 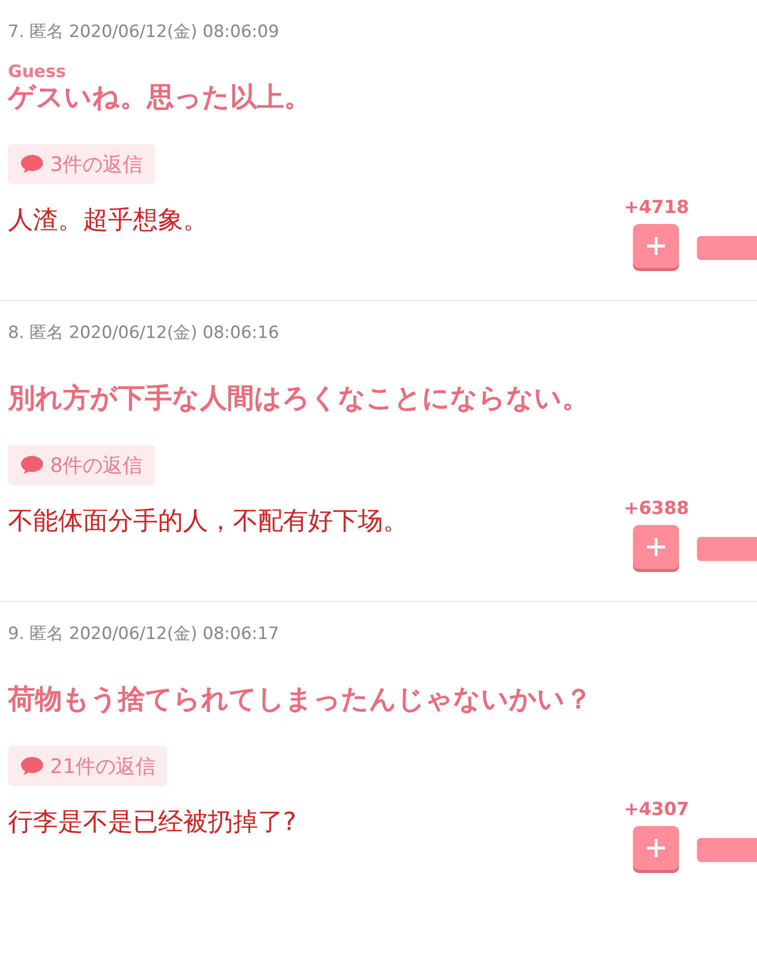 I want to click on replies-button: 21件の返信, so click(x=88, y=766).